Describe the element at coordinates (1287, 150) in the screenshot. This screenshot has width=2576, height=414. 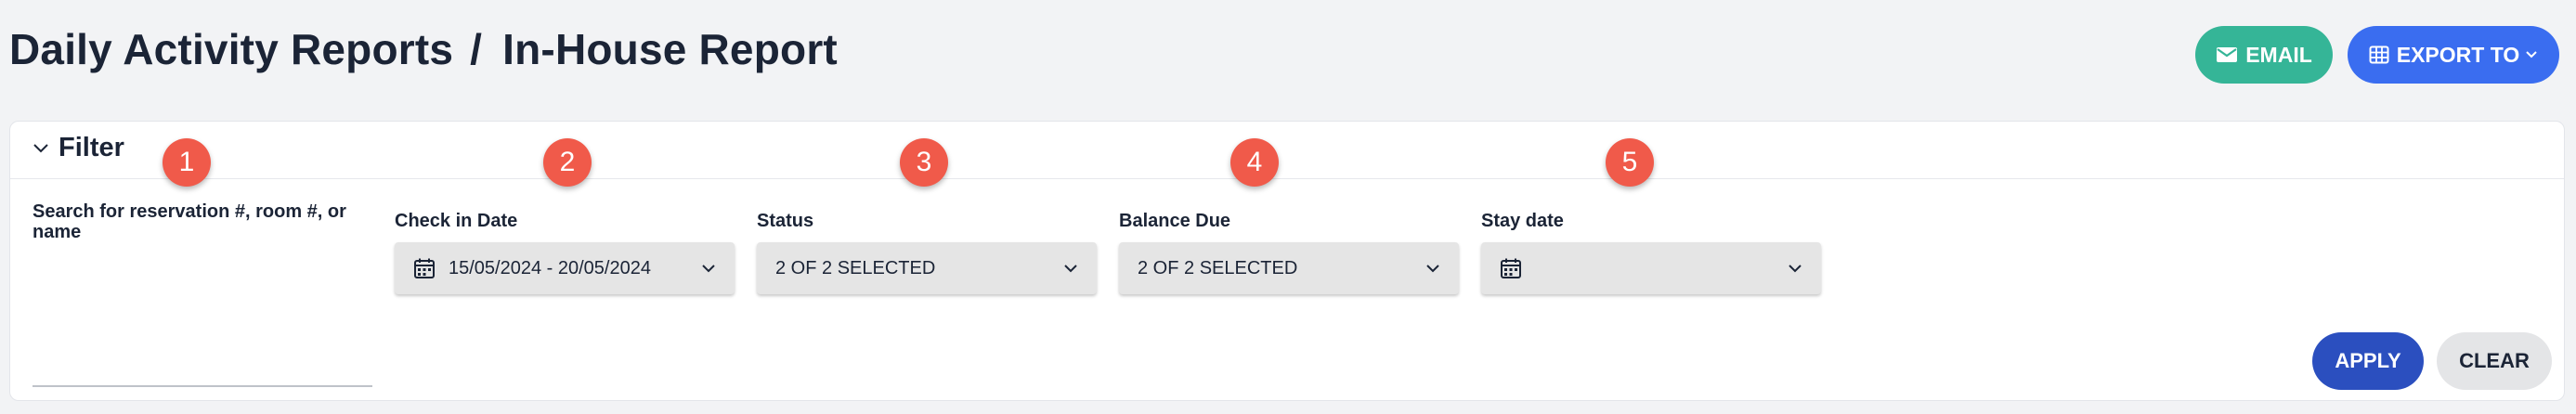
I see `filter-panel-header: Filter` at that location.